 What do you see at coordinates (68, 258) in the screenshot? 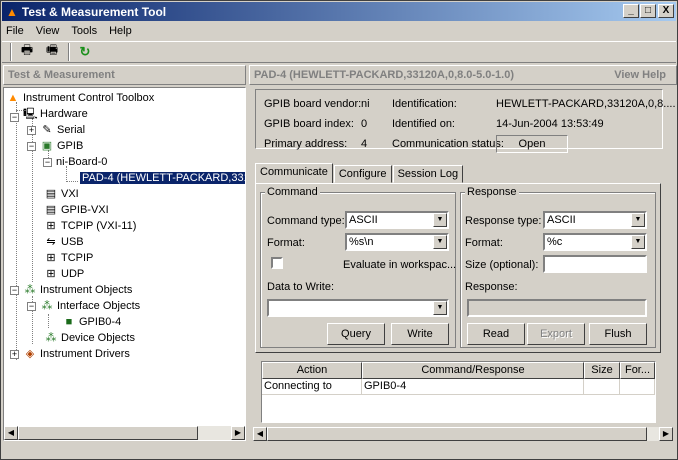
I see `tree-node-tcpip: ⊞ TCPIP` at bounding box center [68, 258].